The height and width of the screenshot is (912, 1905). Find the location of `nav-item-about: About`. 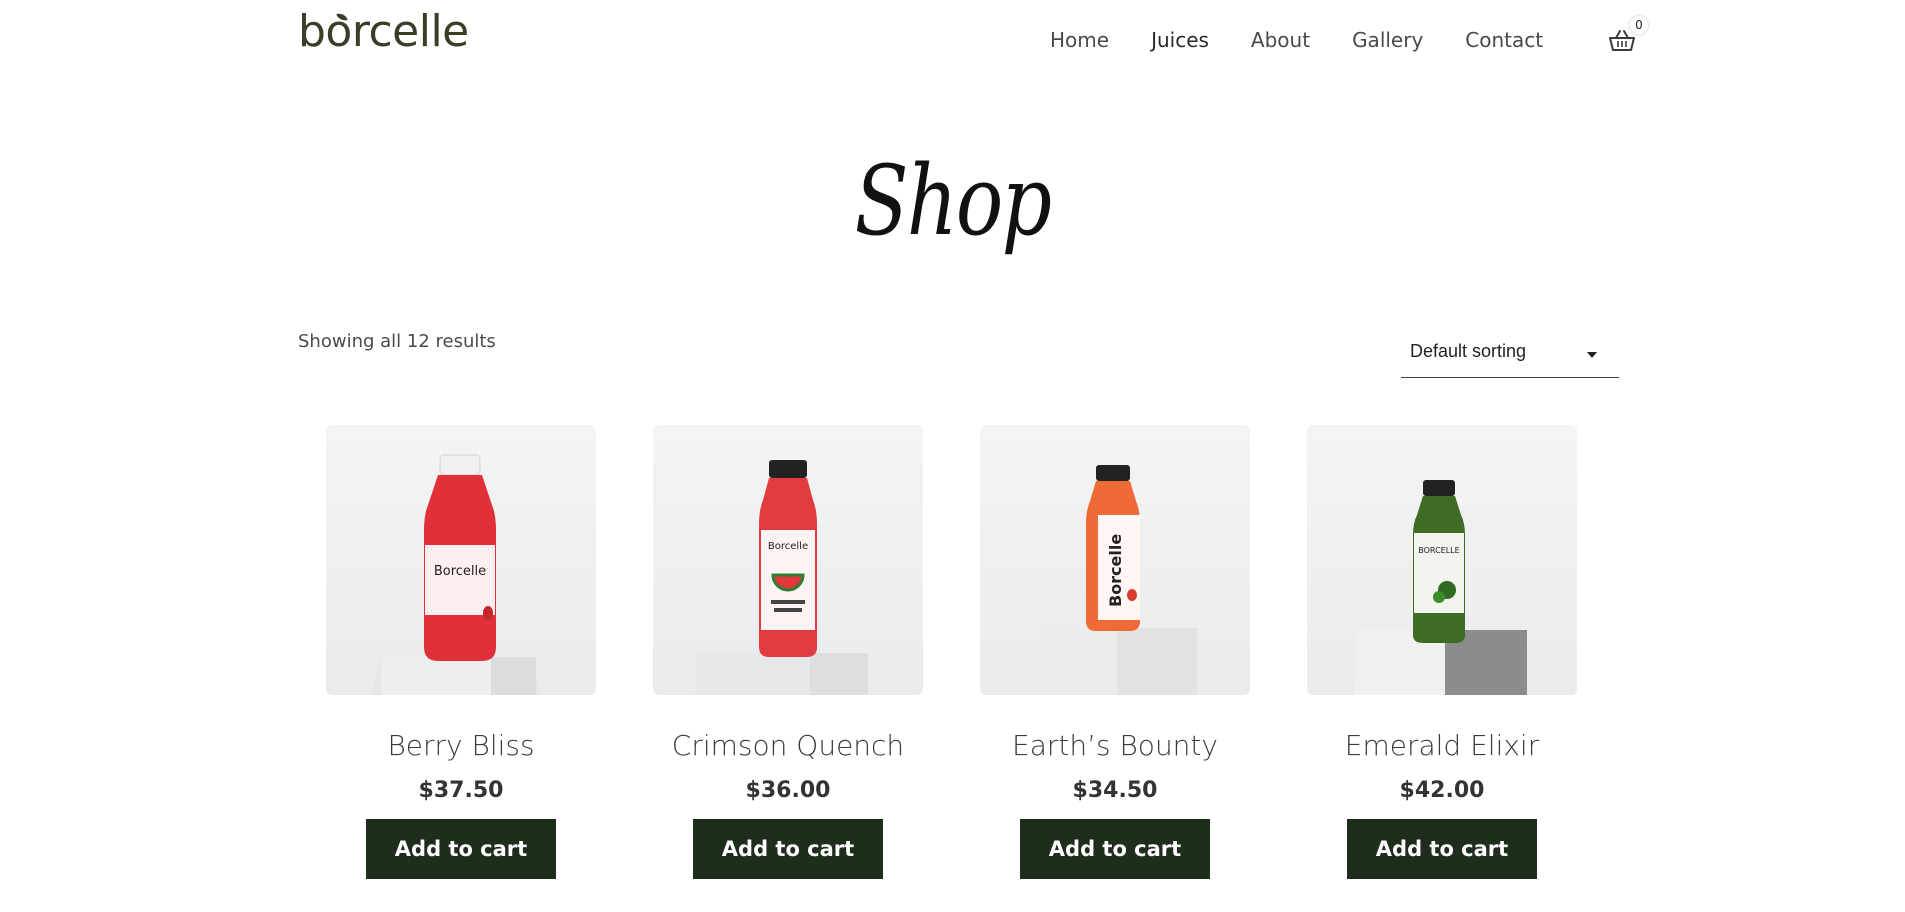

nav-item-about: About is located at coordinates (1280, 40).